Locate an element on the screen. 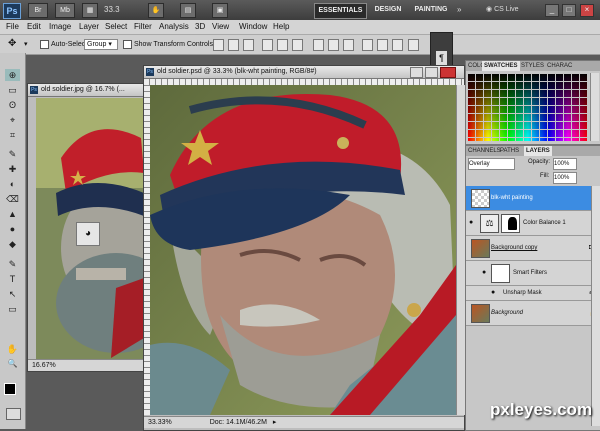  layer-name: Smart Filters is located at coordinates (530, 273).